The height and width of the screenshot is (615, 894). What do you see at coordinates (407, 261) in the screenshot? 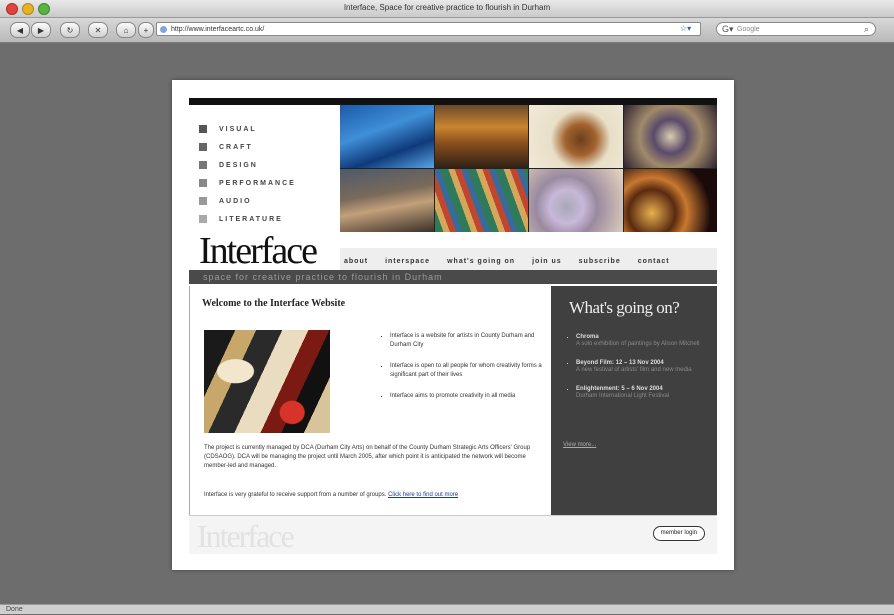
I see `nav-link-interspace: interspace` at bounding box center [407, 261].